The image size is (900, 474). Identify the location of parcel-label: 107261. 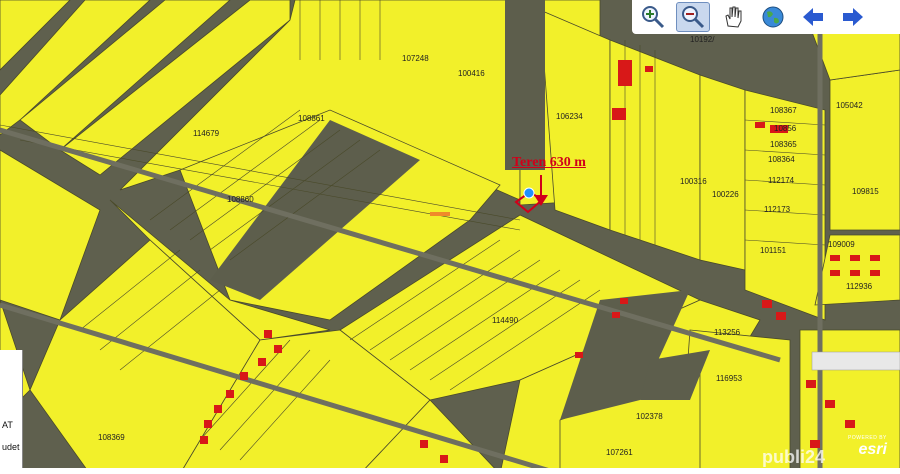
(619, 452).